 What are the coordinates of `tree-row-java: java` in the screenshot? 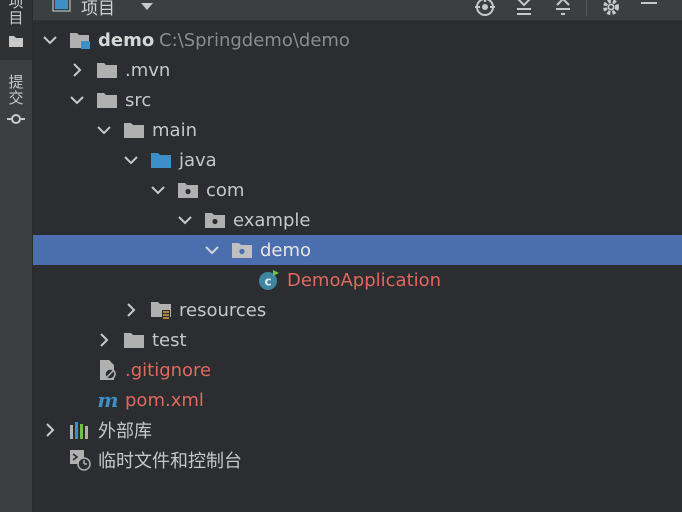 It's located at (357, 160).